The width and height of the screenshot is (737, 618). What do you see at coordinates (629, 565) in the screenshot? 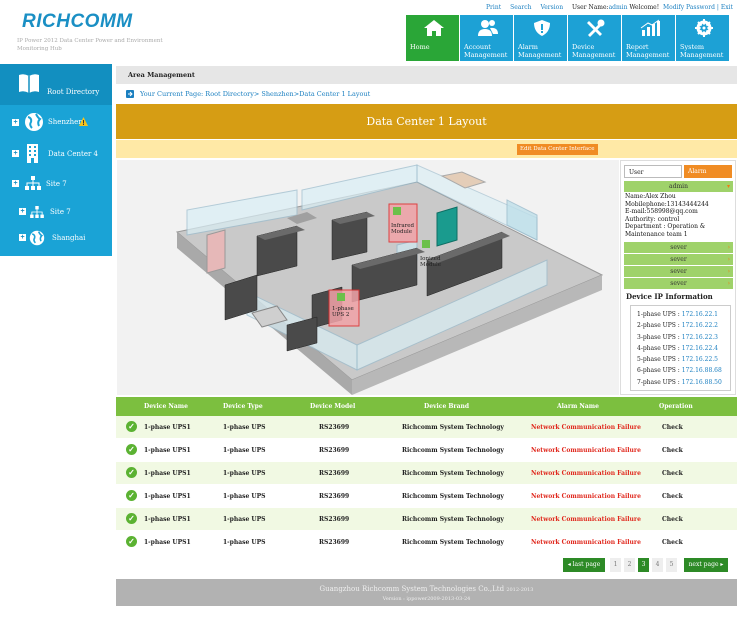
I see `page-2: 2` at bounding box center [629, 565].